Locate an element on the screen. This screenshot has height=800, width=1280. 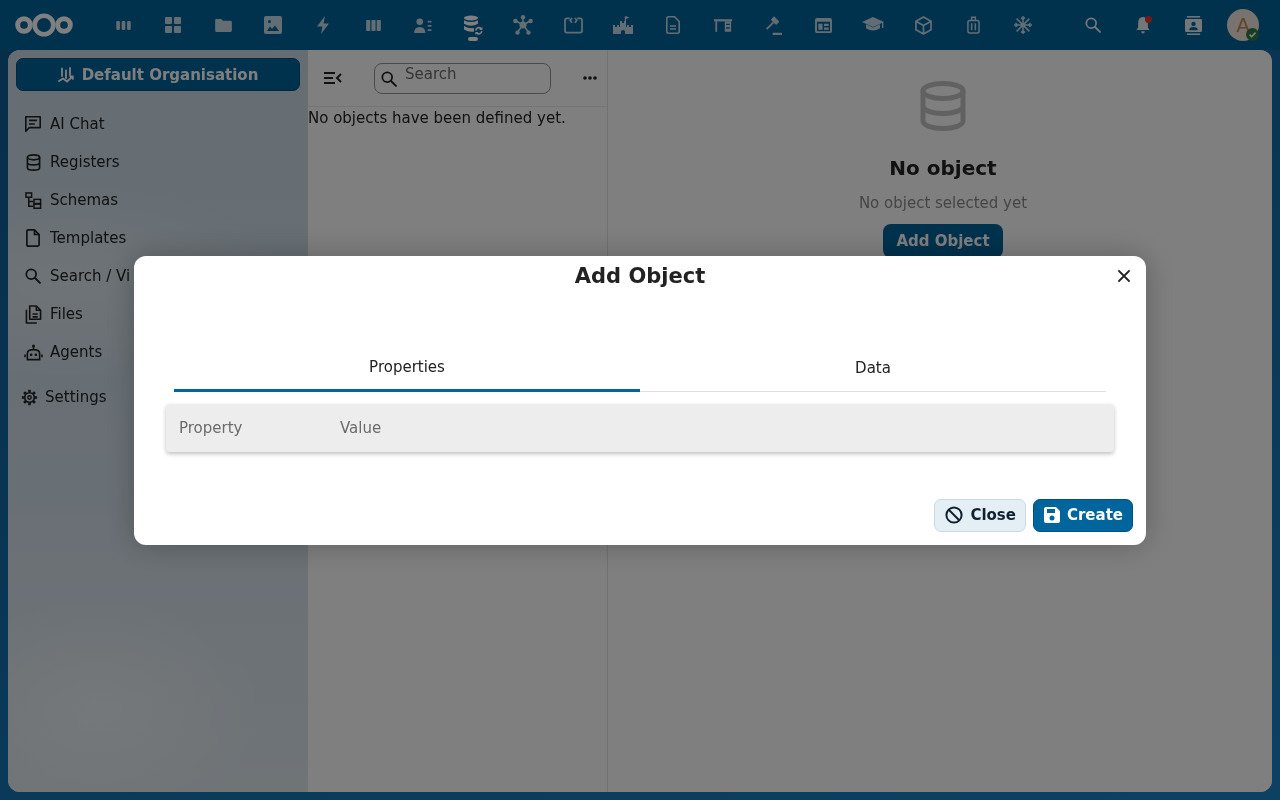
close-button: Close is located at coordinates (980, 515).